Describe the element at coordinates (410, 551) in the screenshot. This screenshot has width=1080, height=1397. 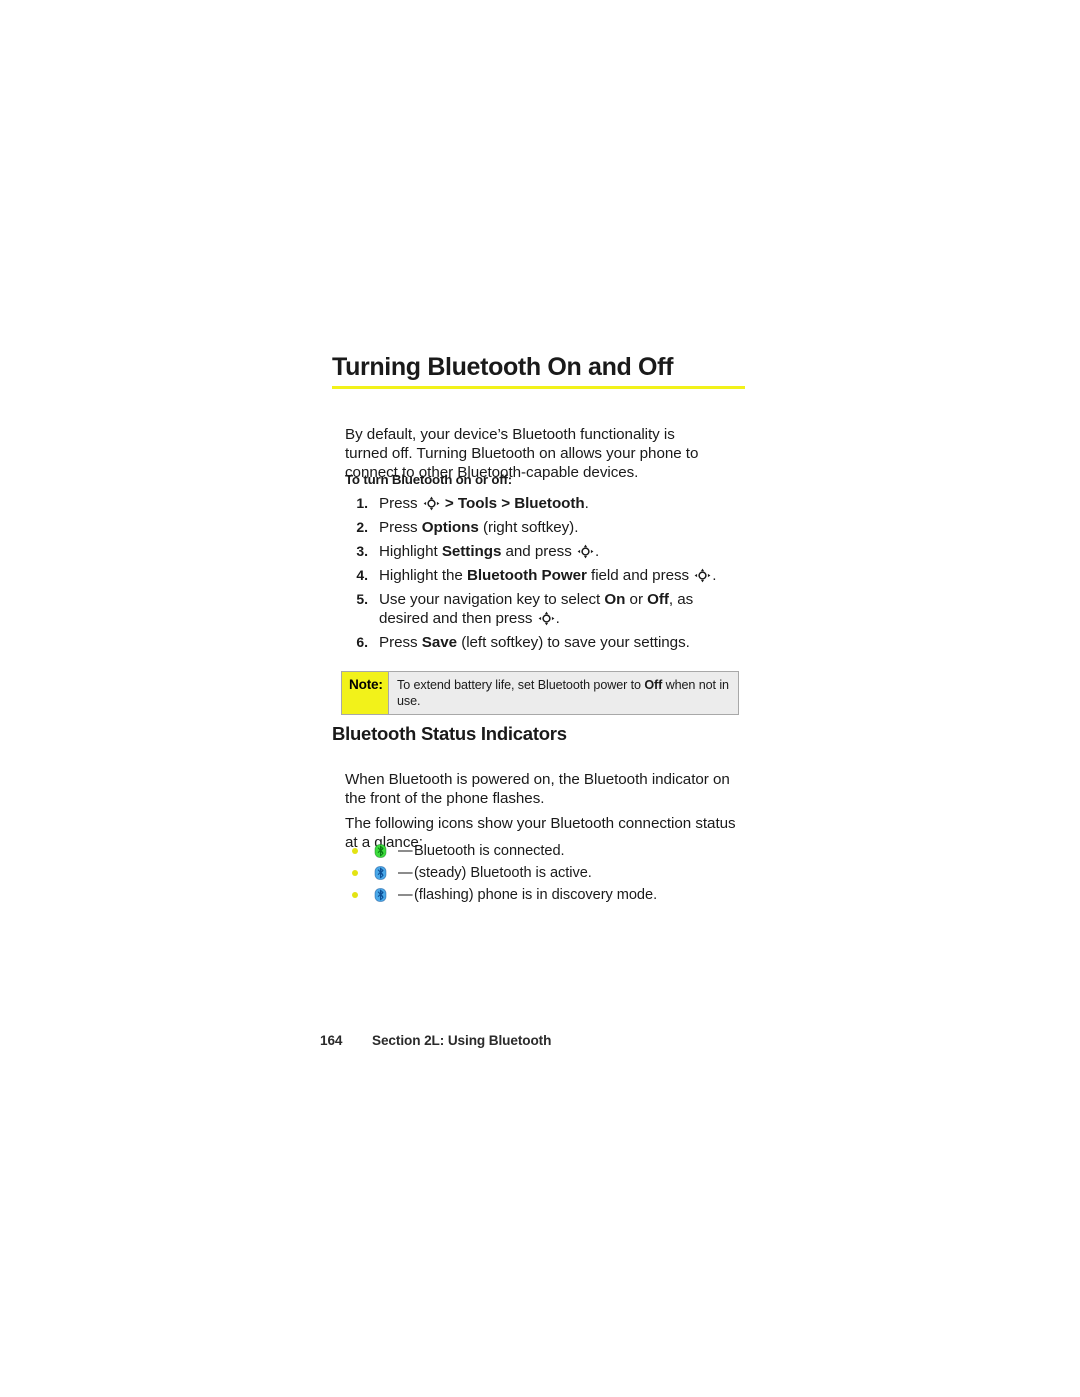
I see `step-plain-text: Highlight` at that location.